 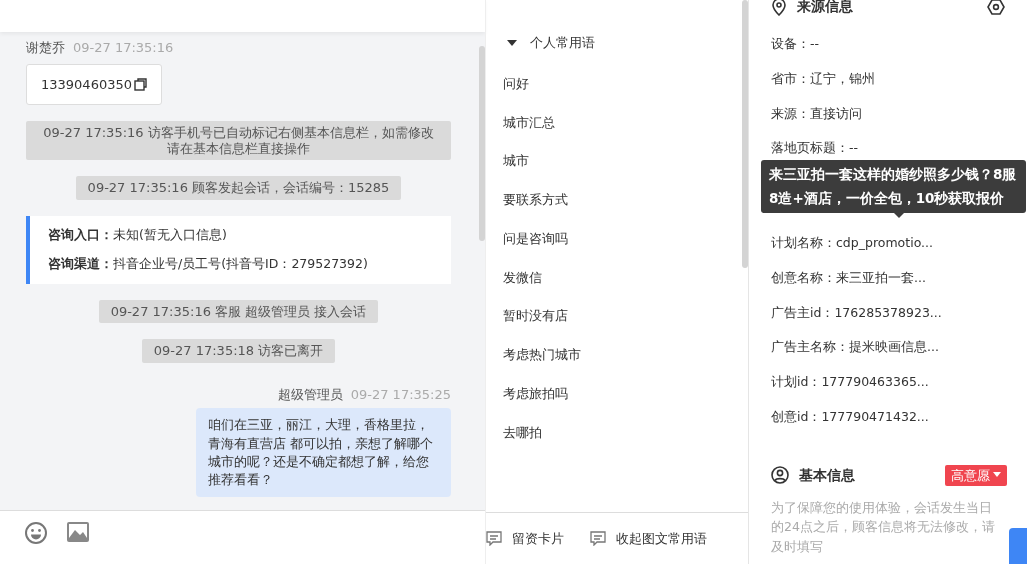 I want to click on system-message: 09-27 17:35:16 顾客发起会话，会话编号：15285, so click(x=238, y=188).